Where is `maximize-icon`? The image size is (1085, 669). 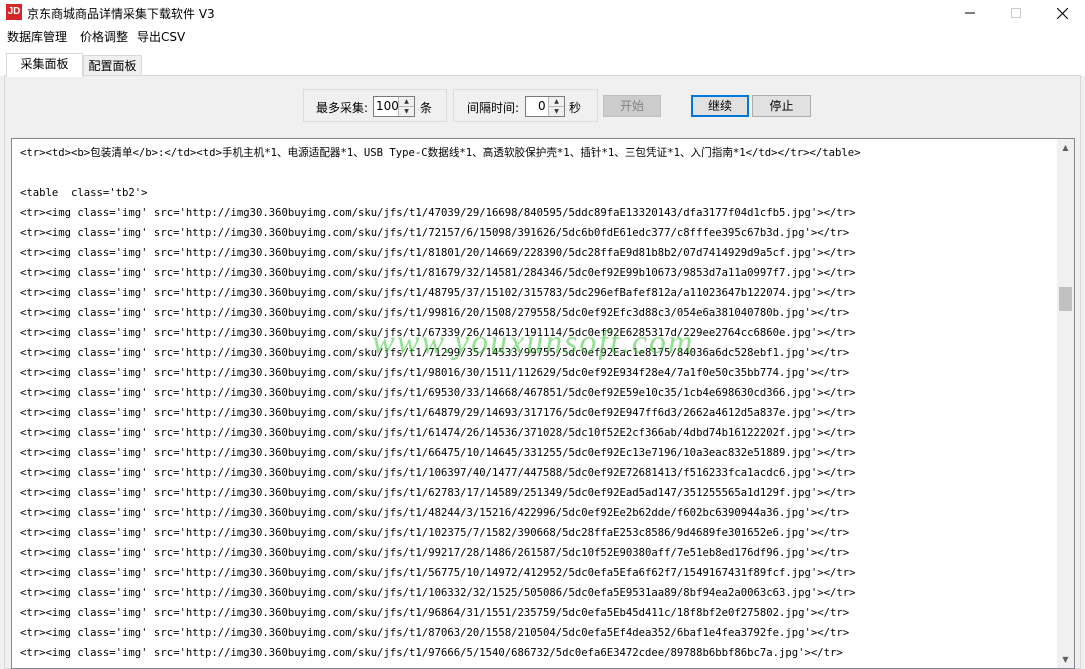 maximize-icon is located at coordinates (1016, 13).